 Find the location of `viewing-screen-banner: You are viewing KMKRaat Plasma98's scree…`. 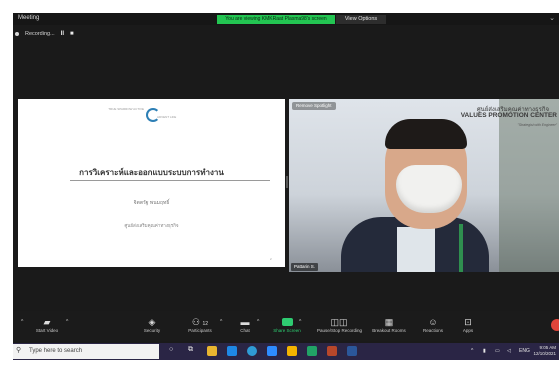

viewing-screen-banner: You are viewing KMKRaat Plasma98's scree… is located at coordinates (276, 19).